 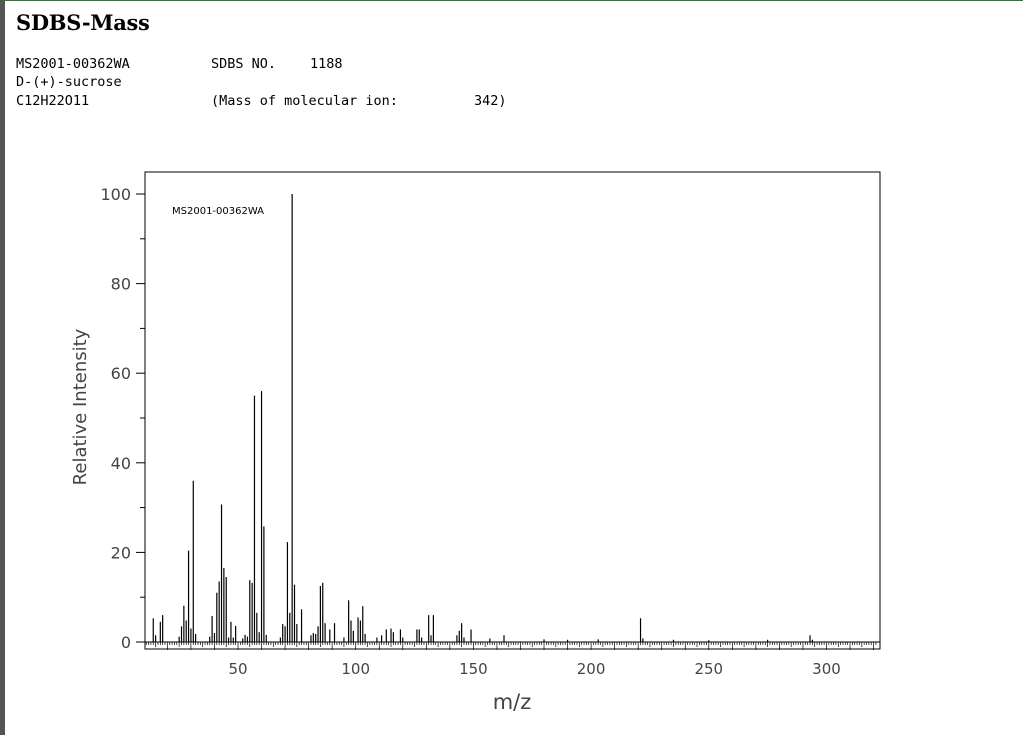 What do you see at coordinates (355, 669) in the screenshot?
I see `x-tick-label: 100` at bounding box center [355, 669].